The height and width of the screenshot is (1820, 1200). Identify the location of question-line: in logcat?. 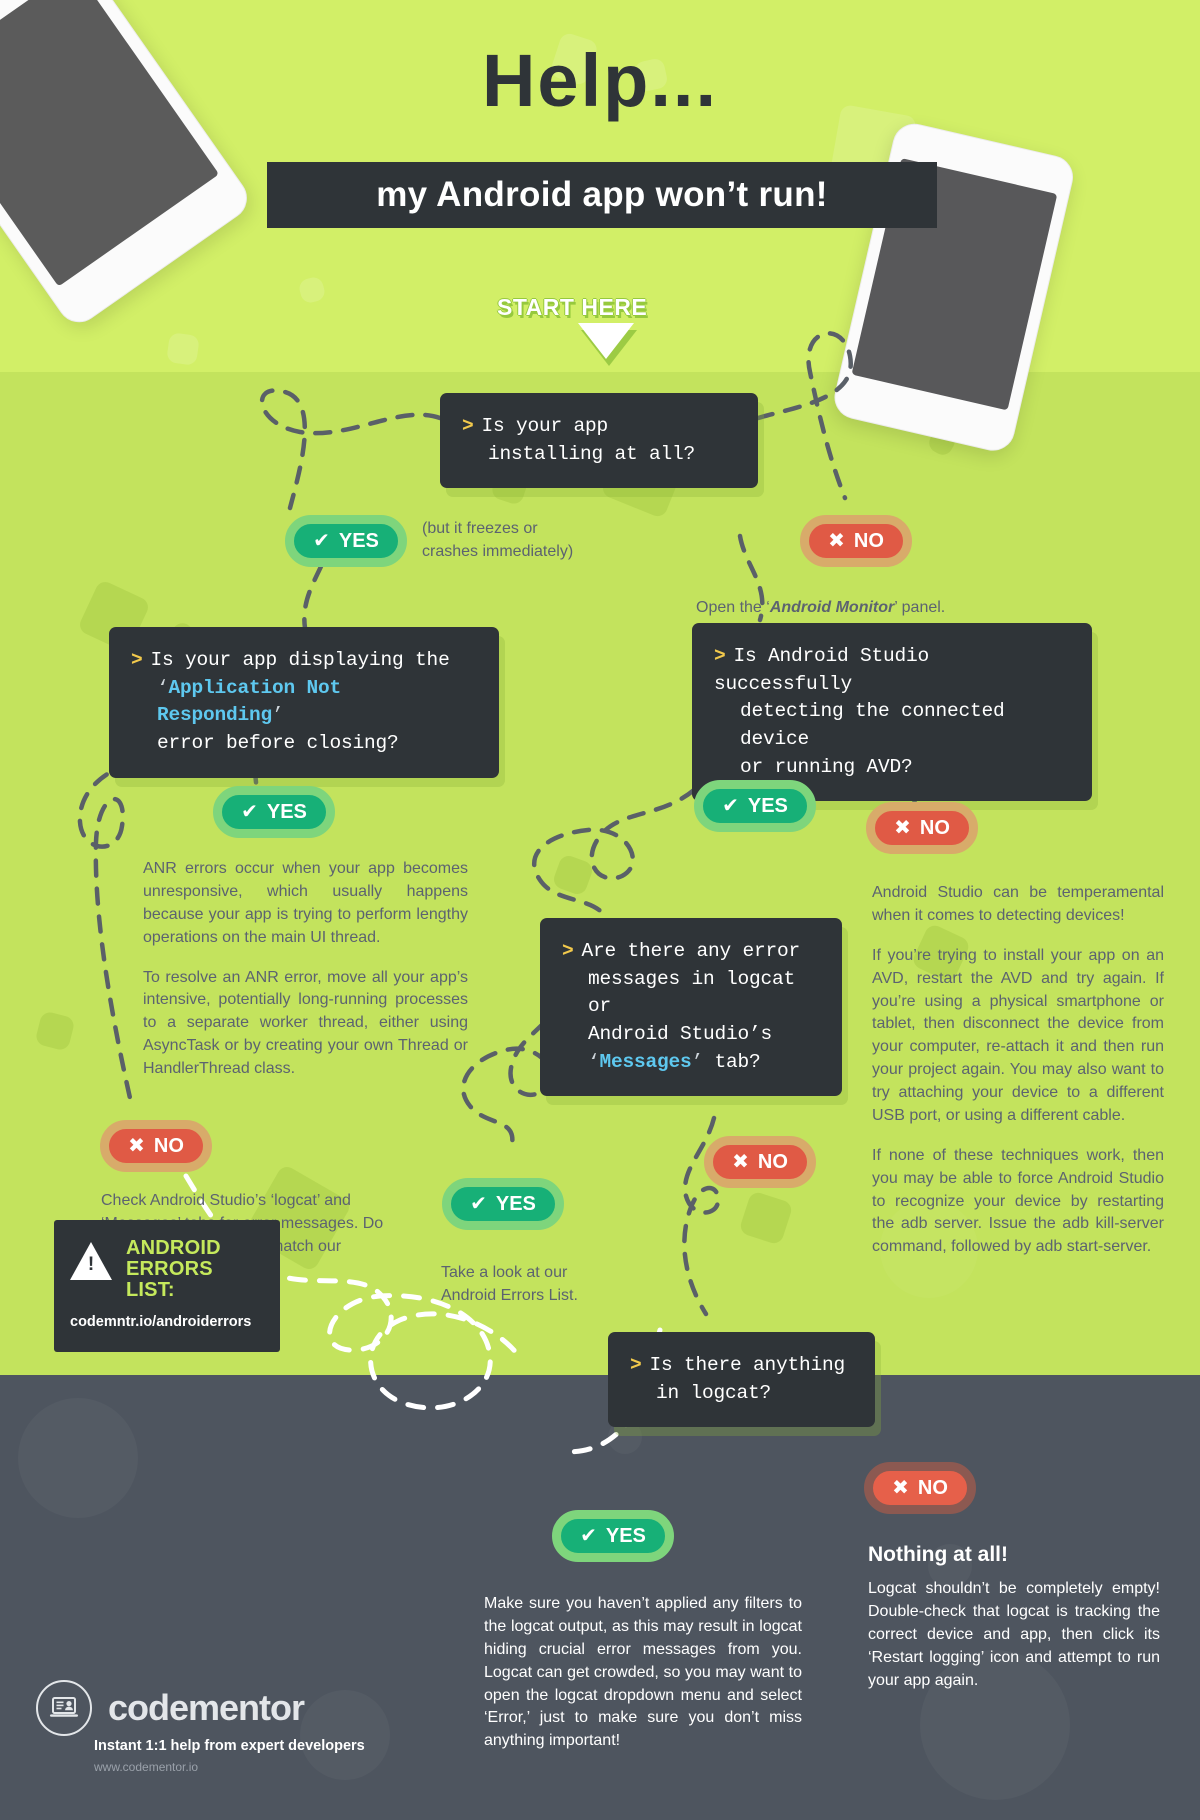
(714, 1392).